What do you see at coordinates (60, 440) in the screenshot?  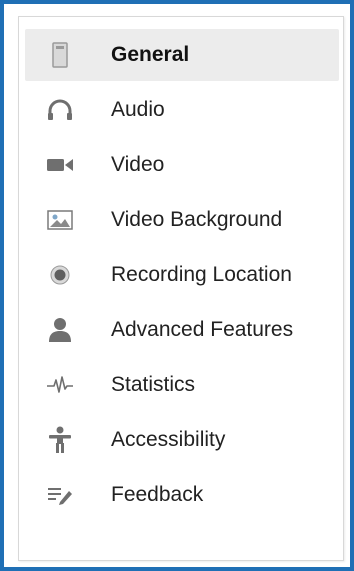 I see `accessibility-icon` at bounding box center [60, 440].